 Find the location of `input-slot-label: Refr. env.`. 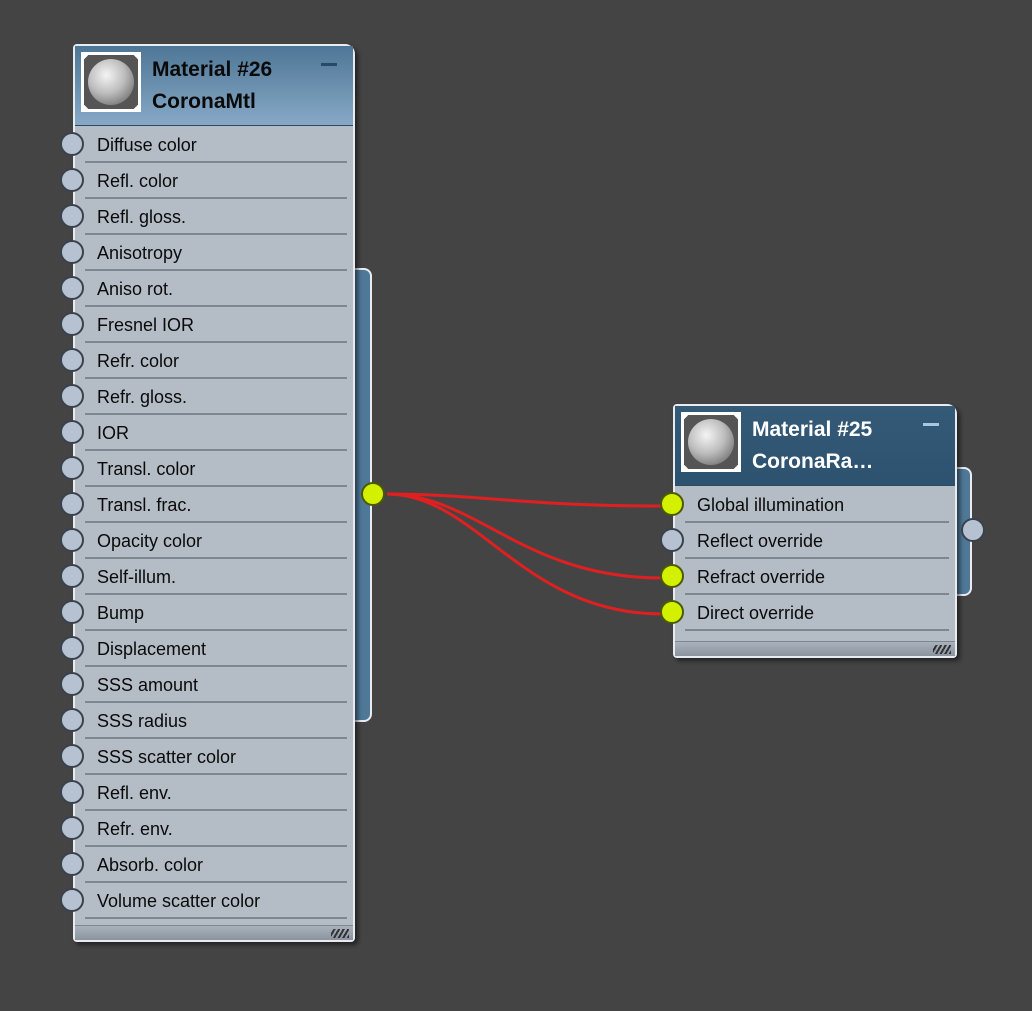

input-slot-label: Refr. env. is located at coordinates (135, 829).